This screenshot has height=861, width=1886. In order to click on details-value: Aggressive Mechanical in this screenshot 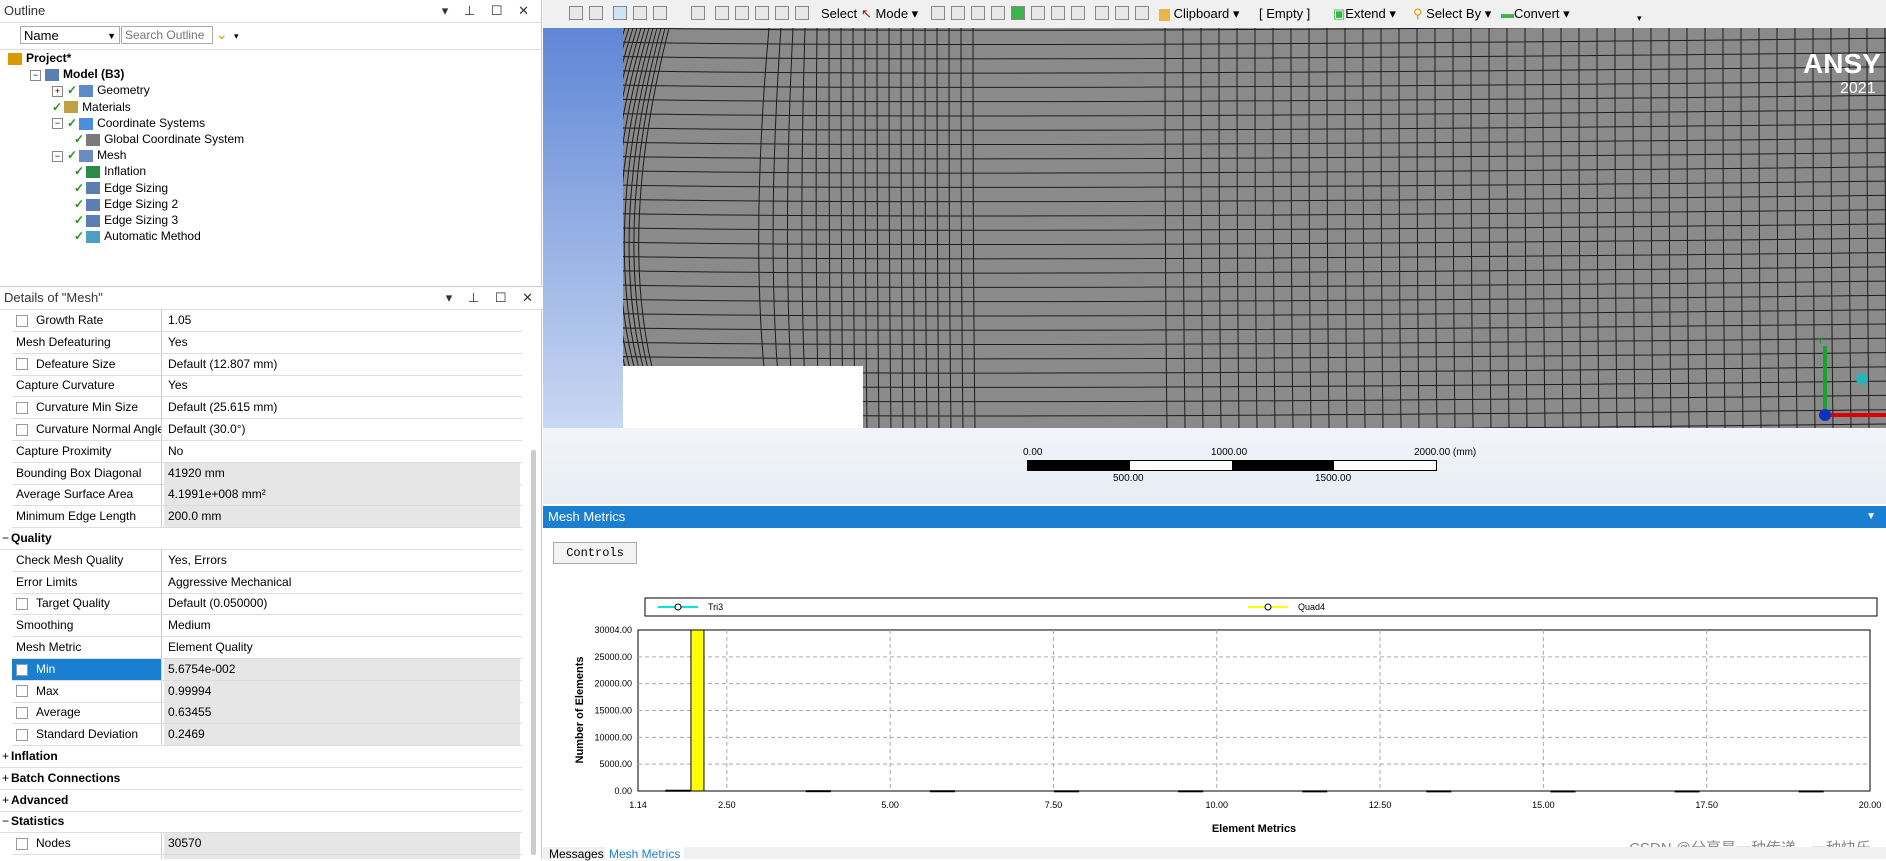, I will do `click(342, 582)`.